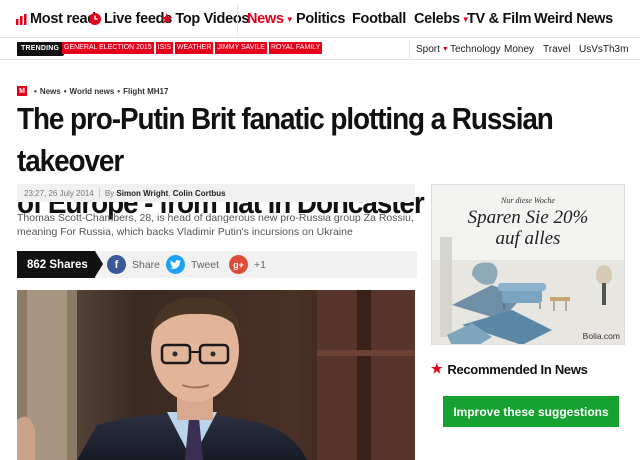 Image resolution: width=640 pixels, height=460 pixels. I want to click on article-timestamp: 23:27, 26 July 2014, so click(59, 193).